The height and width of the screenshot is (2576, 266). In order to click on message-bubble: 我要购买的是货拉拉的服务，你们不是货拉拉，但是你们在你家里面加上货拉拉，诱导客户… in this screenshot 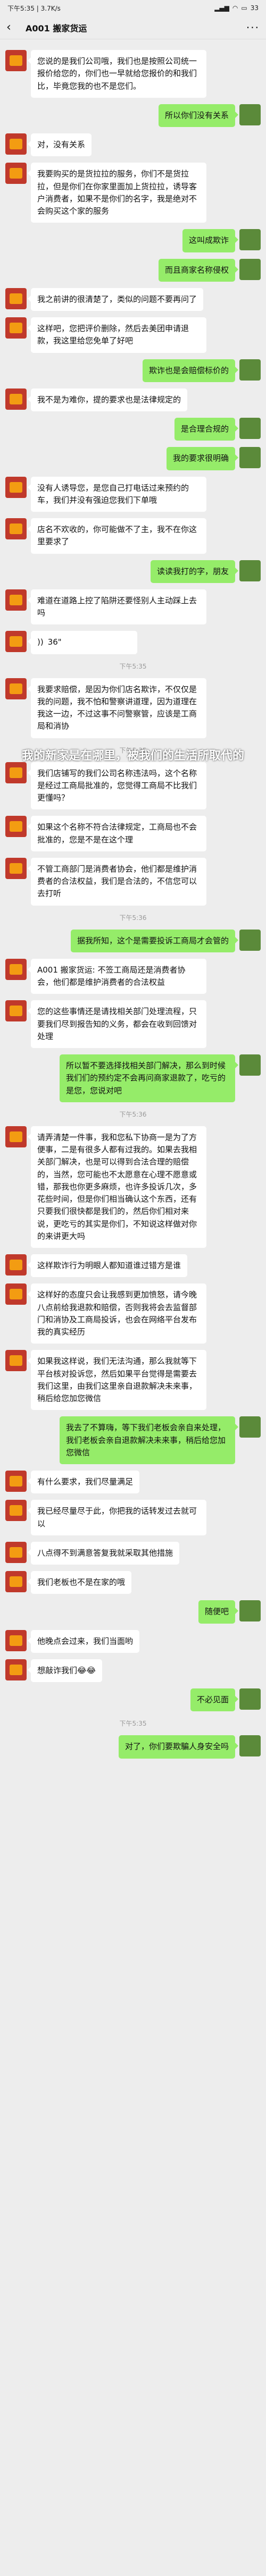, I will do `click(117, 193)`.